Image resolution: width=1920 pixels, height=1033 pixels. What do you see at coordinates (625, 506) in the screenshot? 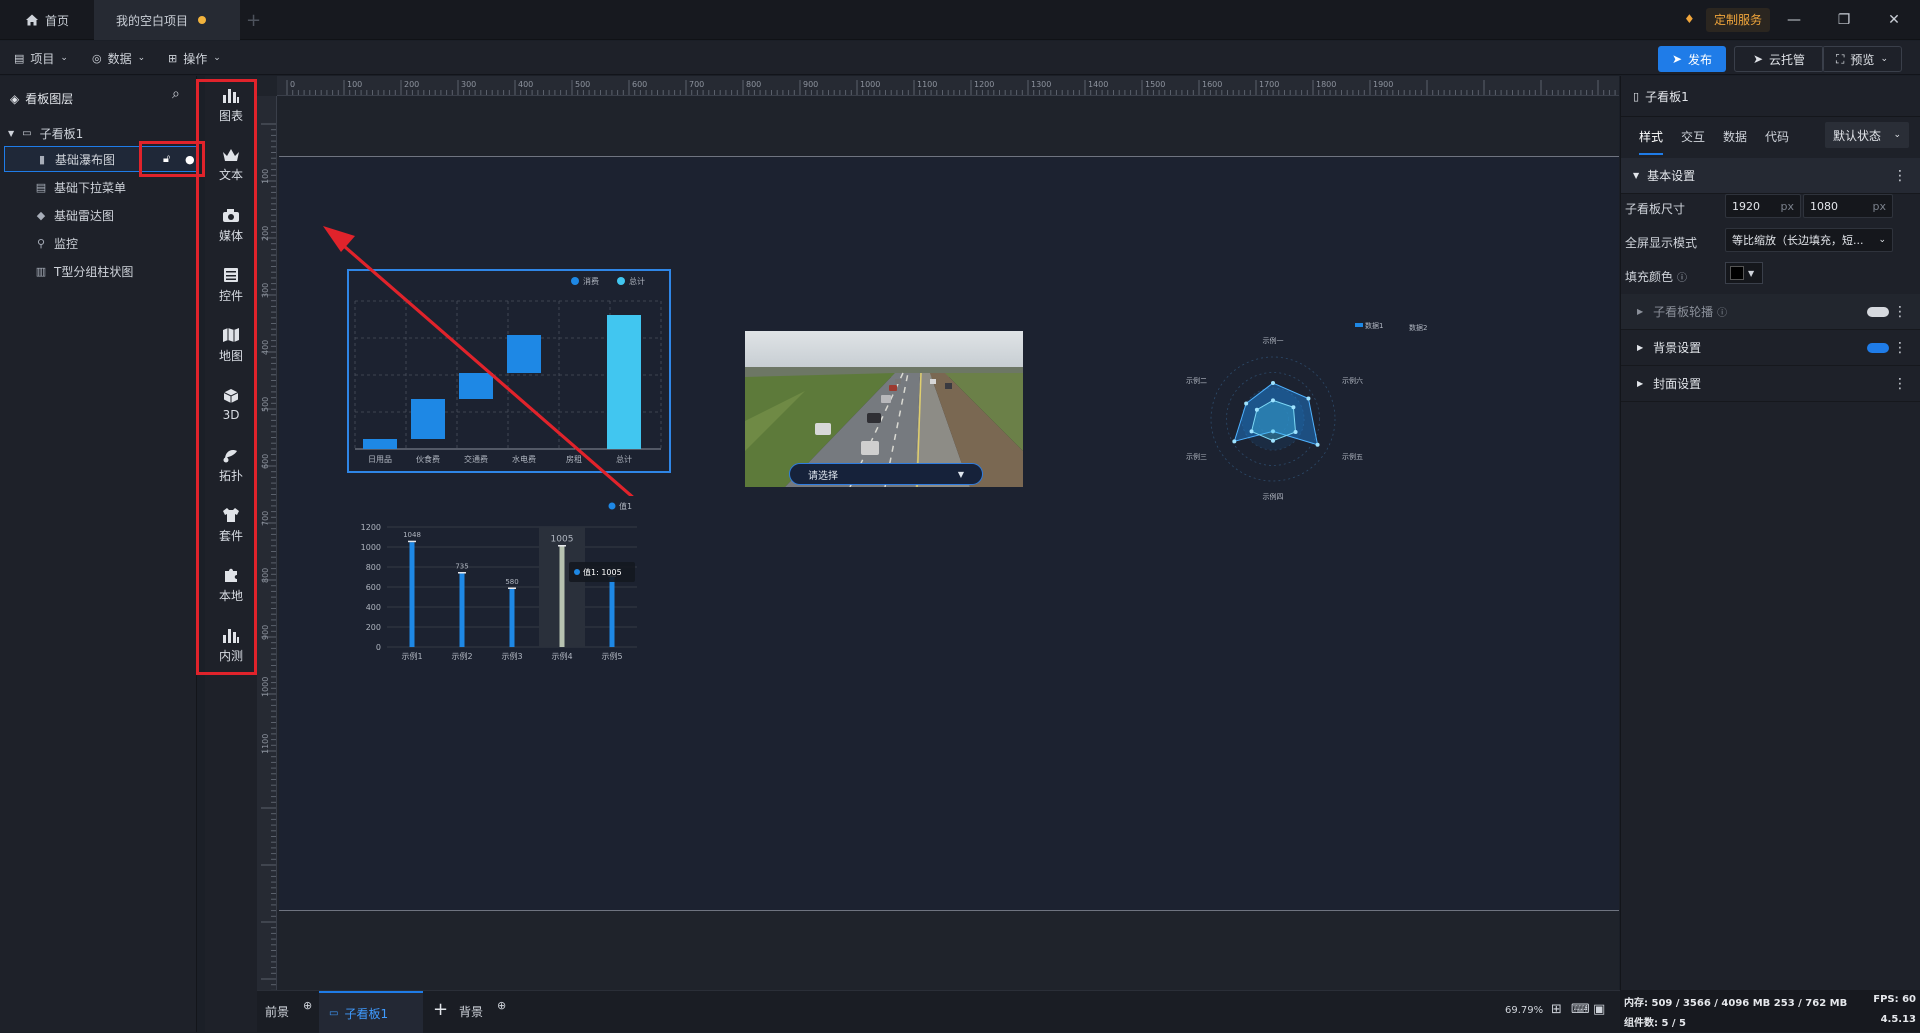
I see `legend-label: 值1` at bounding box center [625, 506].